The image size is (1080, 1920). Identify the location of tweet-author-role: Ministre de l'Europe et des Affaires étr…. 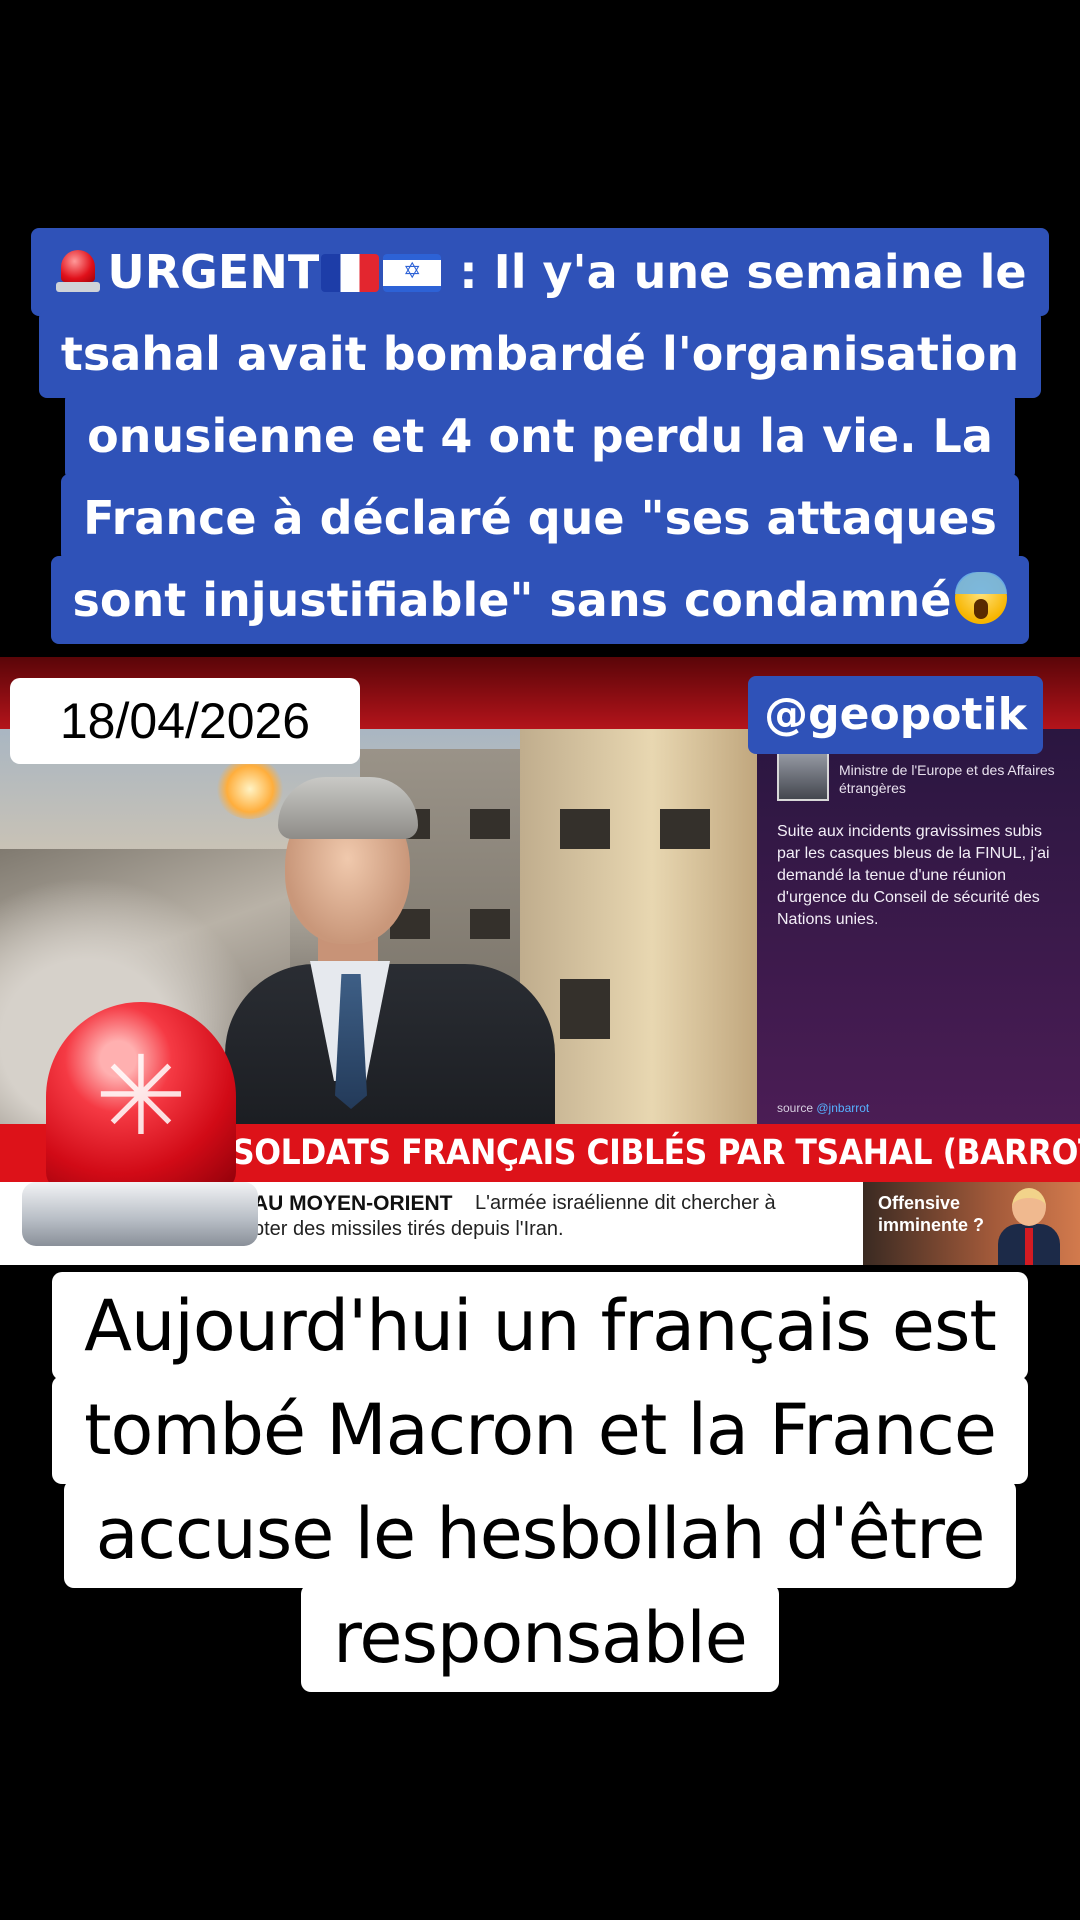
(947, 779).